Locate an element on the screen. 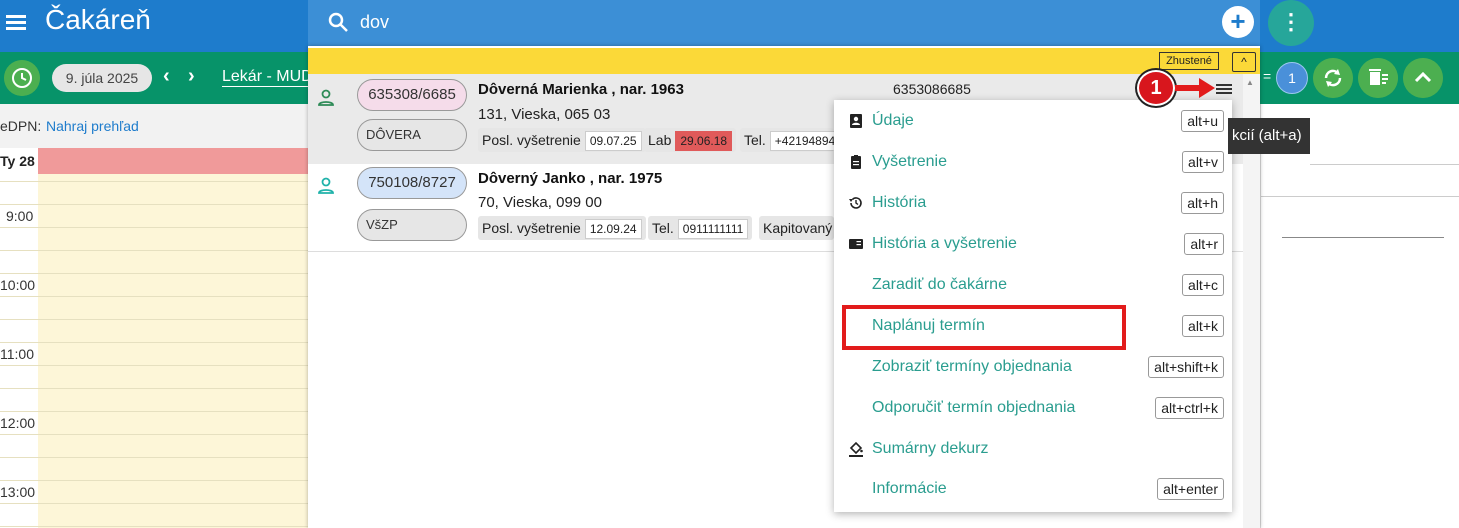  menu-item-label: História is located at coordinates (899, 202).